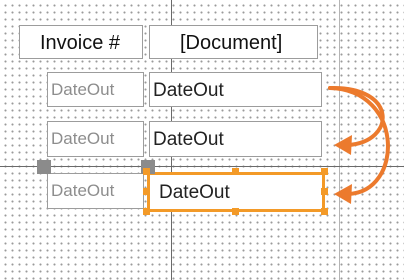  I want to click on document-value-field: [Document], so click(233, 42).